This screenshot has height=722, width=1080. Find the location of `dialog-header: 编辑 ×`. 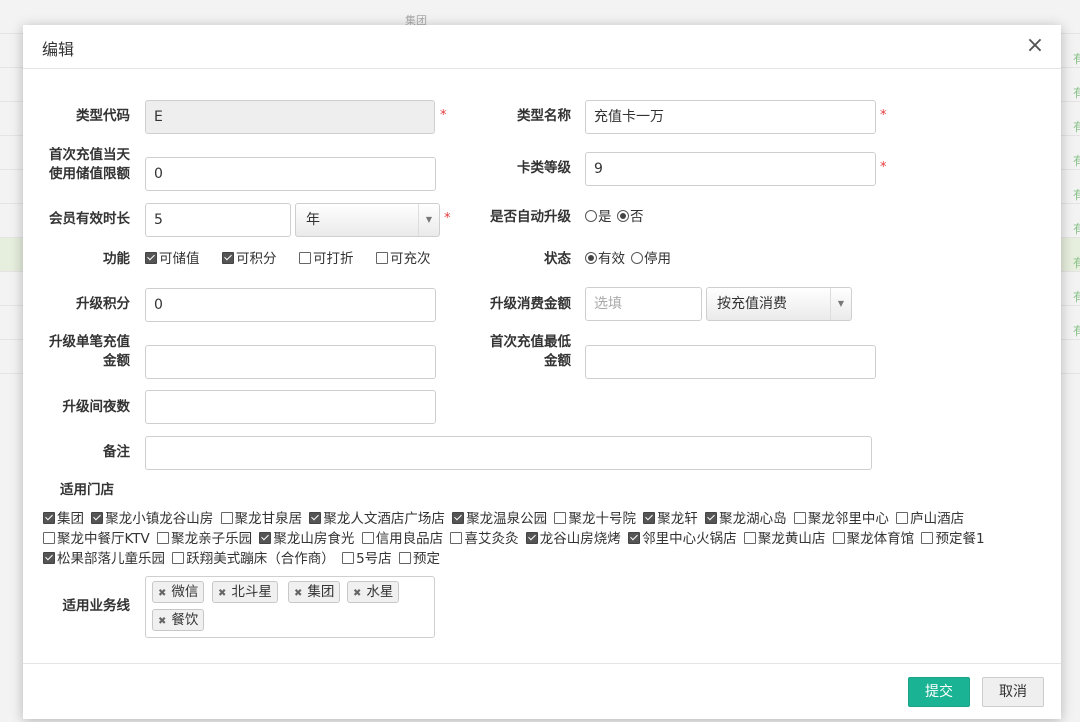

dialog-header: 编辑 × is located at coordinates (542, 47).